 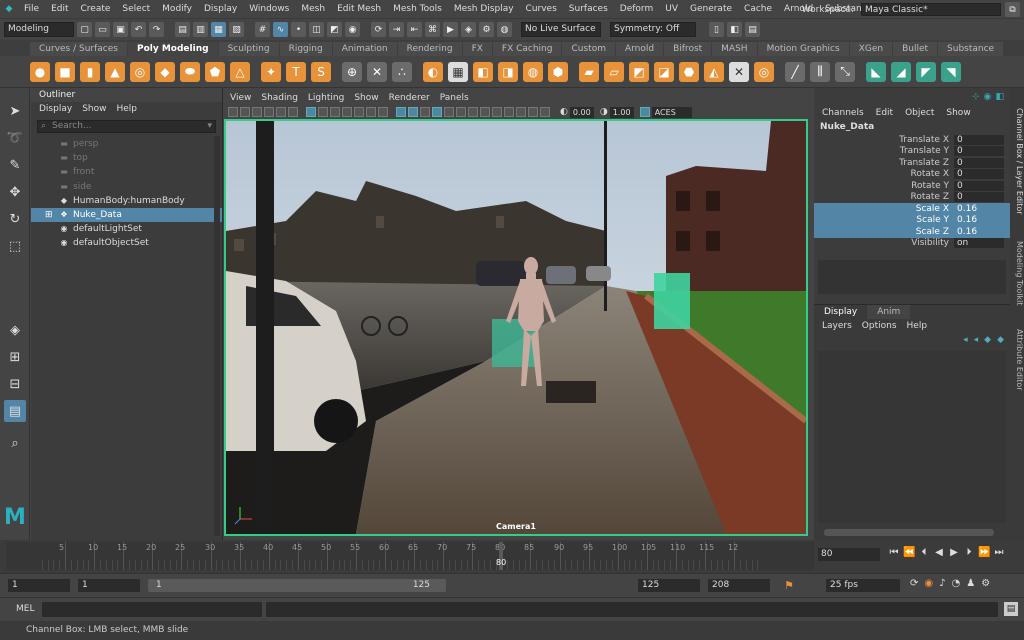 I want to click on xray-joints-icon, so click(x=533, y=112).